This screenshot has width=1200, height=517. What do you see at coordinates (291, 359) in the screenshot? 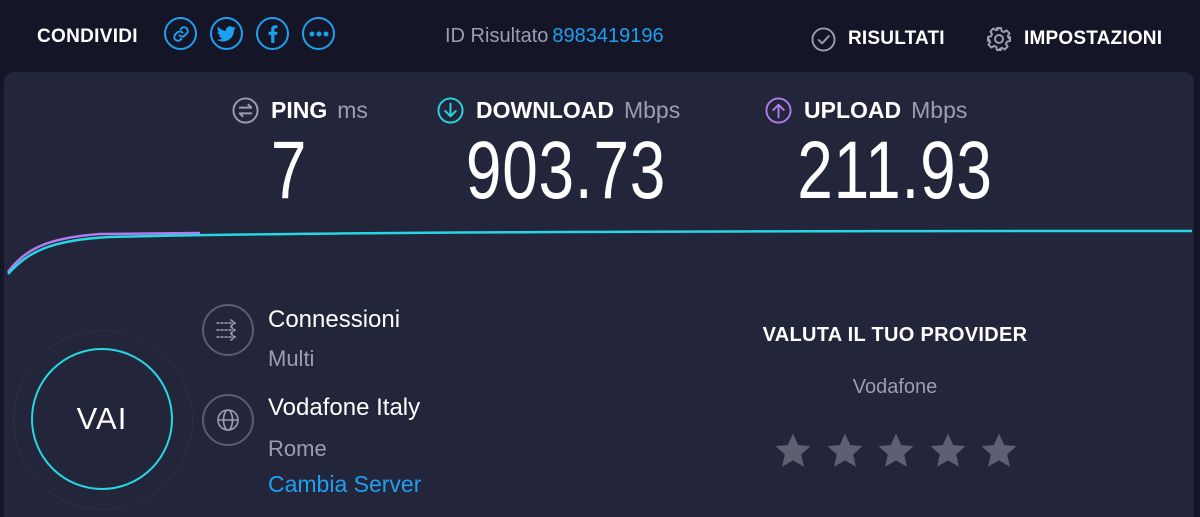
I see `connections-mode: Multi` at bounding box center [291, 359].